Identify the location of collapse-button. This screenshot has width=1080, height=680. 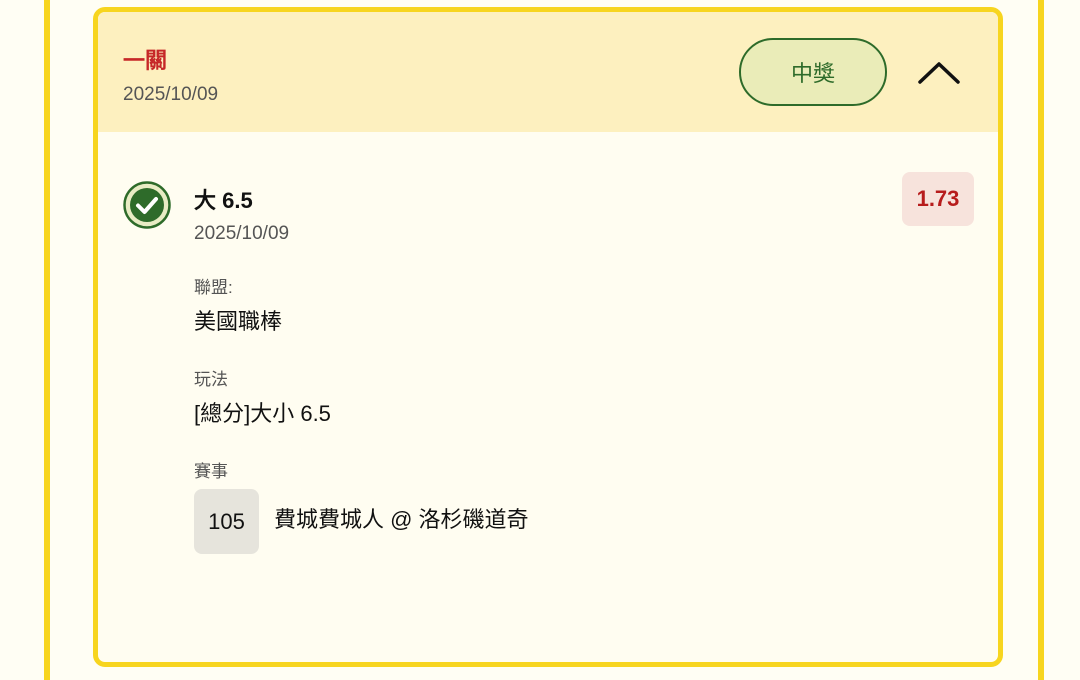
(939, 72).